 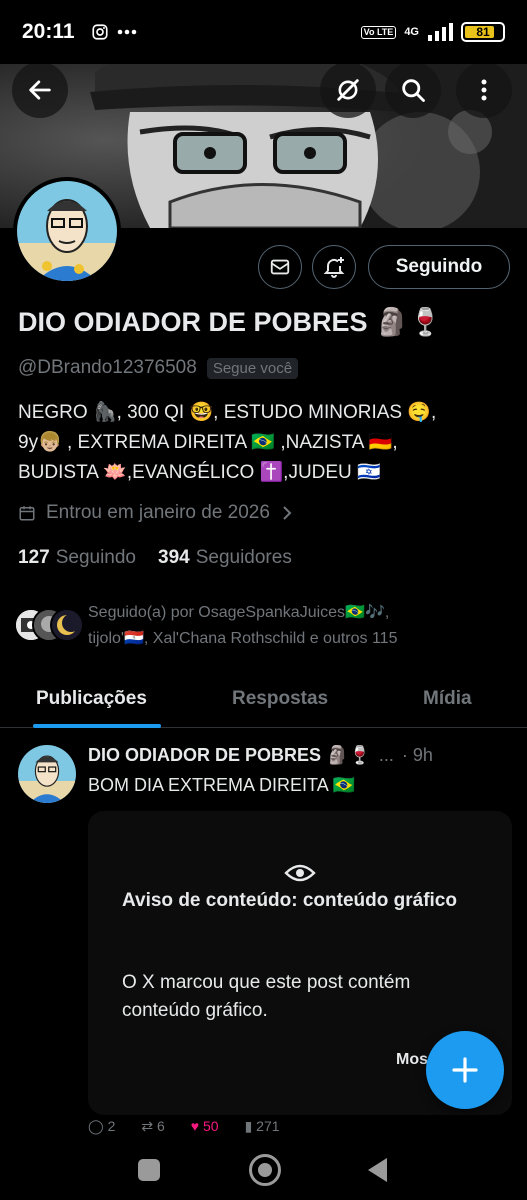 I want to click on post-header: DIO ODIADOR DE POBRES 🗿🍷 ... · 9h, so click(x=260, y=755).